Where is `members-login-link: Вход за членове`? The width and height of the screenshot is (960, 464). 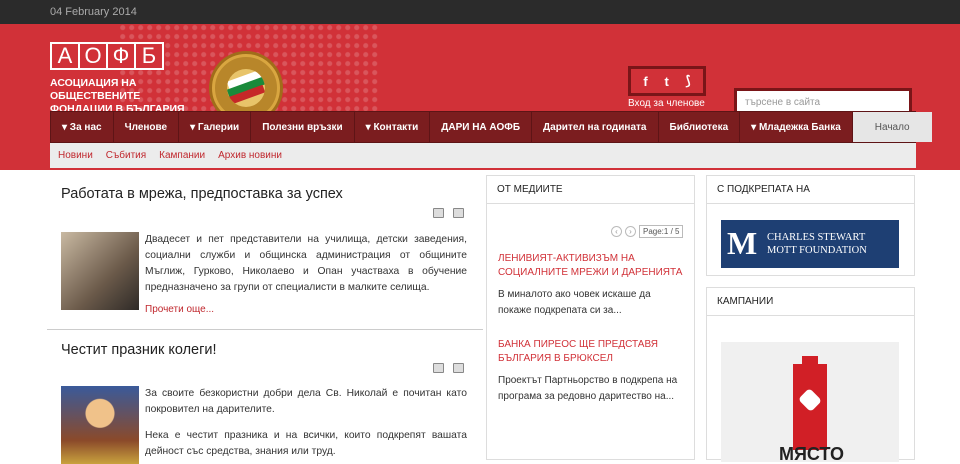
members-login-link: Вход за членове is located at coordinates (666, 103).